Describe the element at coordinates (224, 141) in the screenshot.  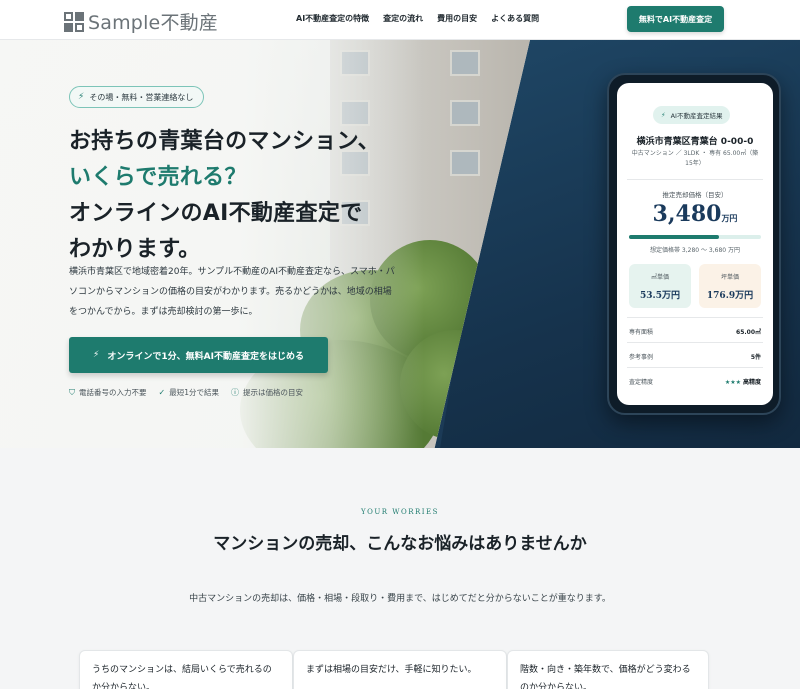
I see `headline-line-1: お持ちの青葉台のマンション、` at that location.